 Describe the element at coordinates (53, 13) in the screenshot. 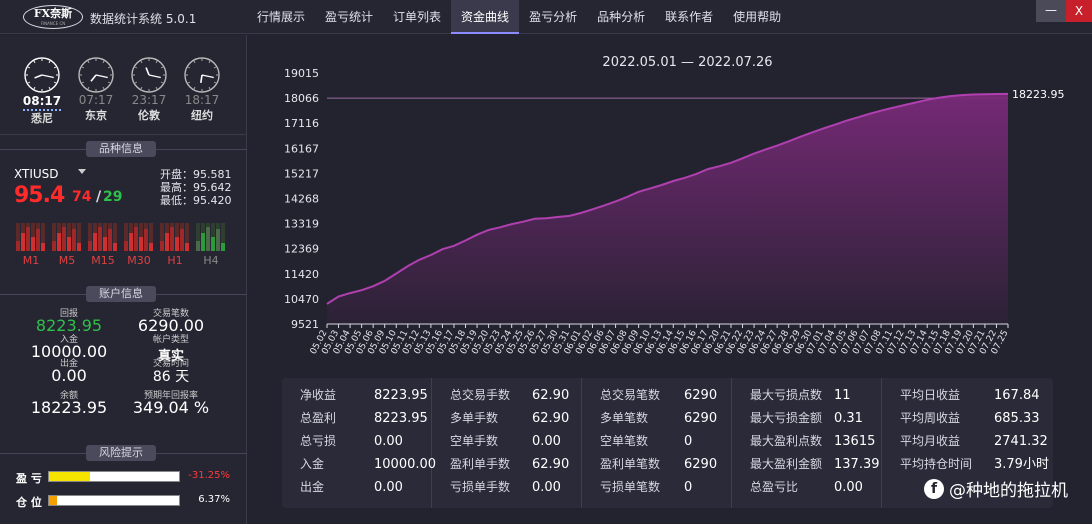

I see `logo-text: FX奈斯` at that location.